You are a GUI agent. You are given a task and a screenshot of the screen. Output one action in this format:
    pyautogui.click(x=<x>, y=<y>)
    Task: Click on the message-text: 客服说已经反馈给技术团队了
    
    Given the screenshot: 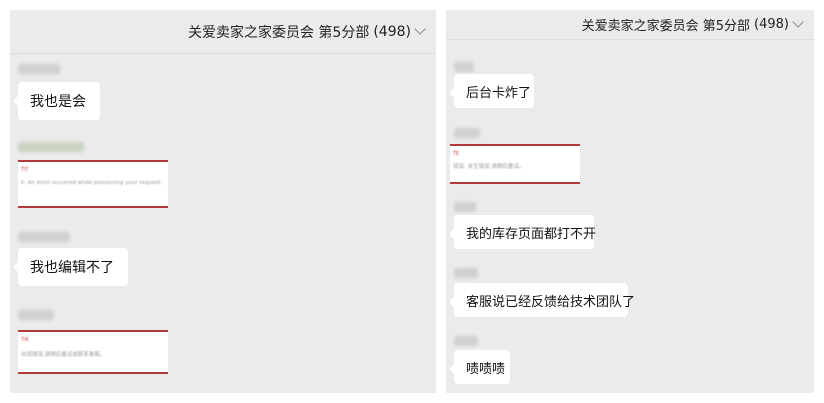 What is the action you would take?
    pyautogui.click(x=551, y=302)
    